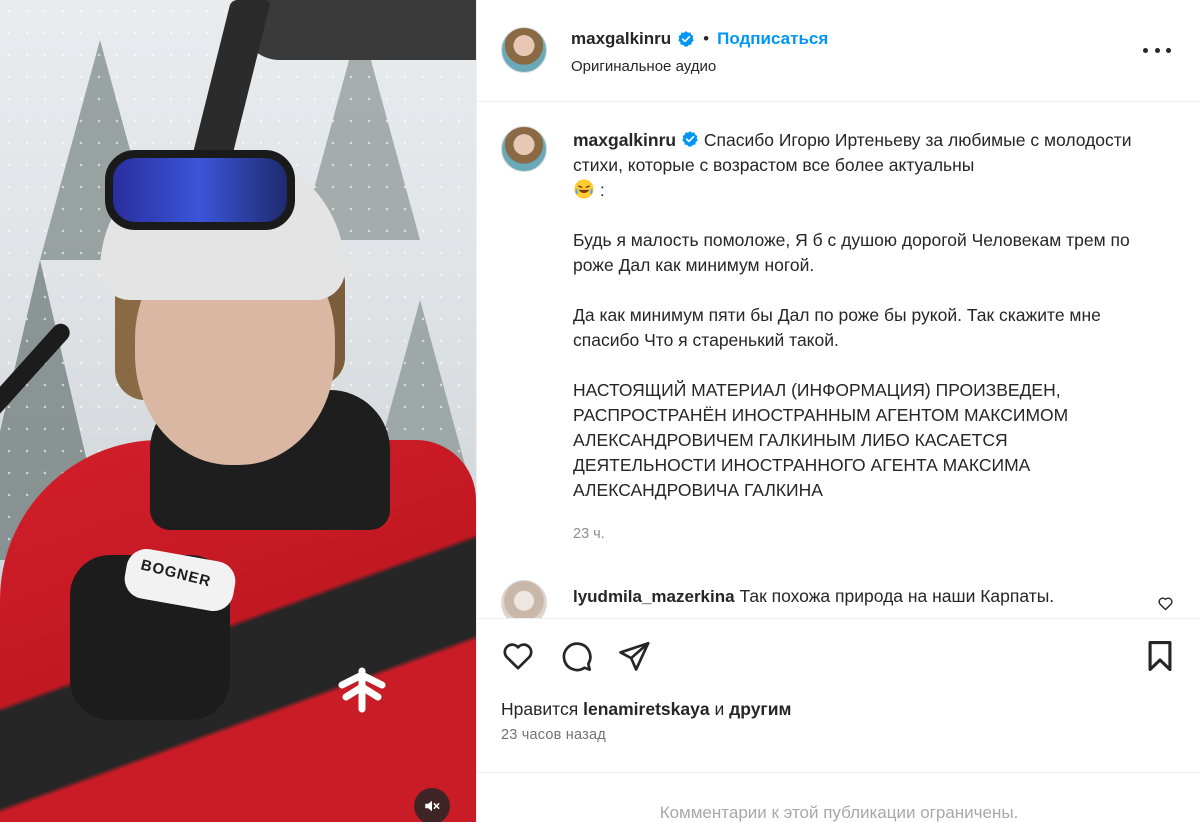 The width and height of the screenshot is (1200, 822). What do you see at coordinates (524, 149) in the screenshot?
I see `caption-author-avatar` at bounding box center [524, 149].